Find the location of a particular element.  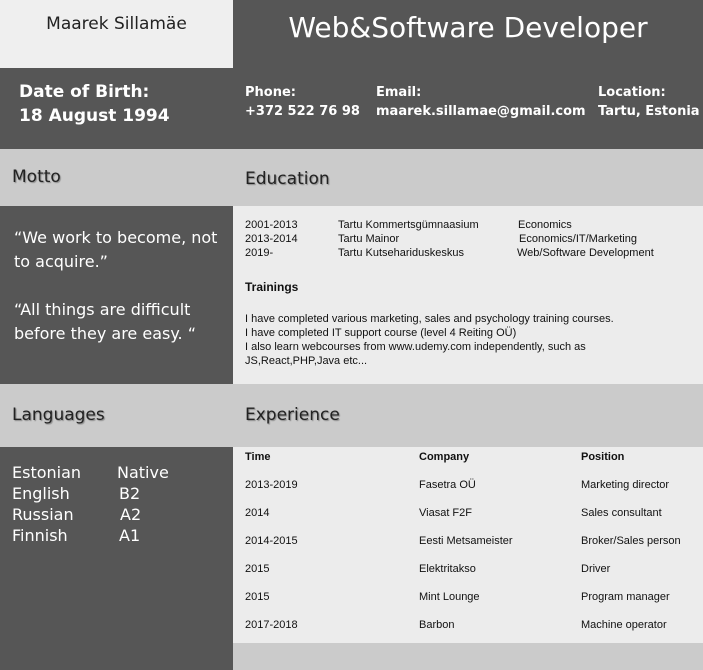

header-position: Position is located at coordinates (603, 457).